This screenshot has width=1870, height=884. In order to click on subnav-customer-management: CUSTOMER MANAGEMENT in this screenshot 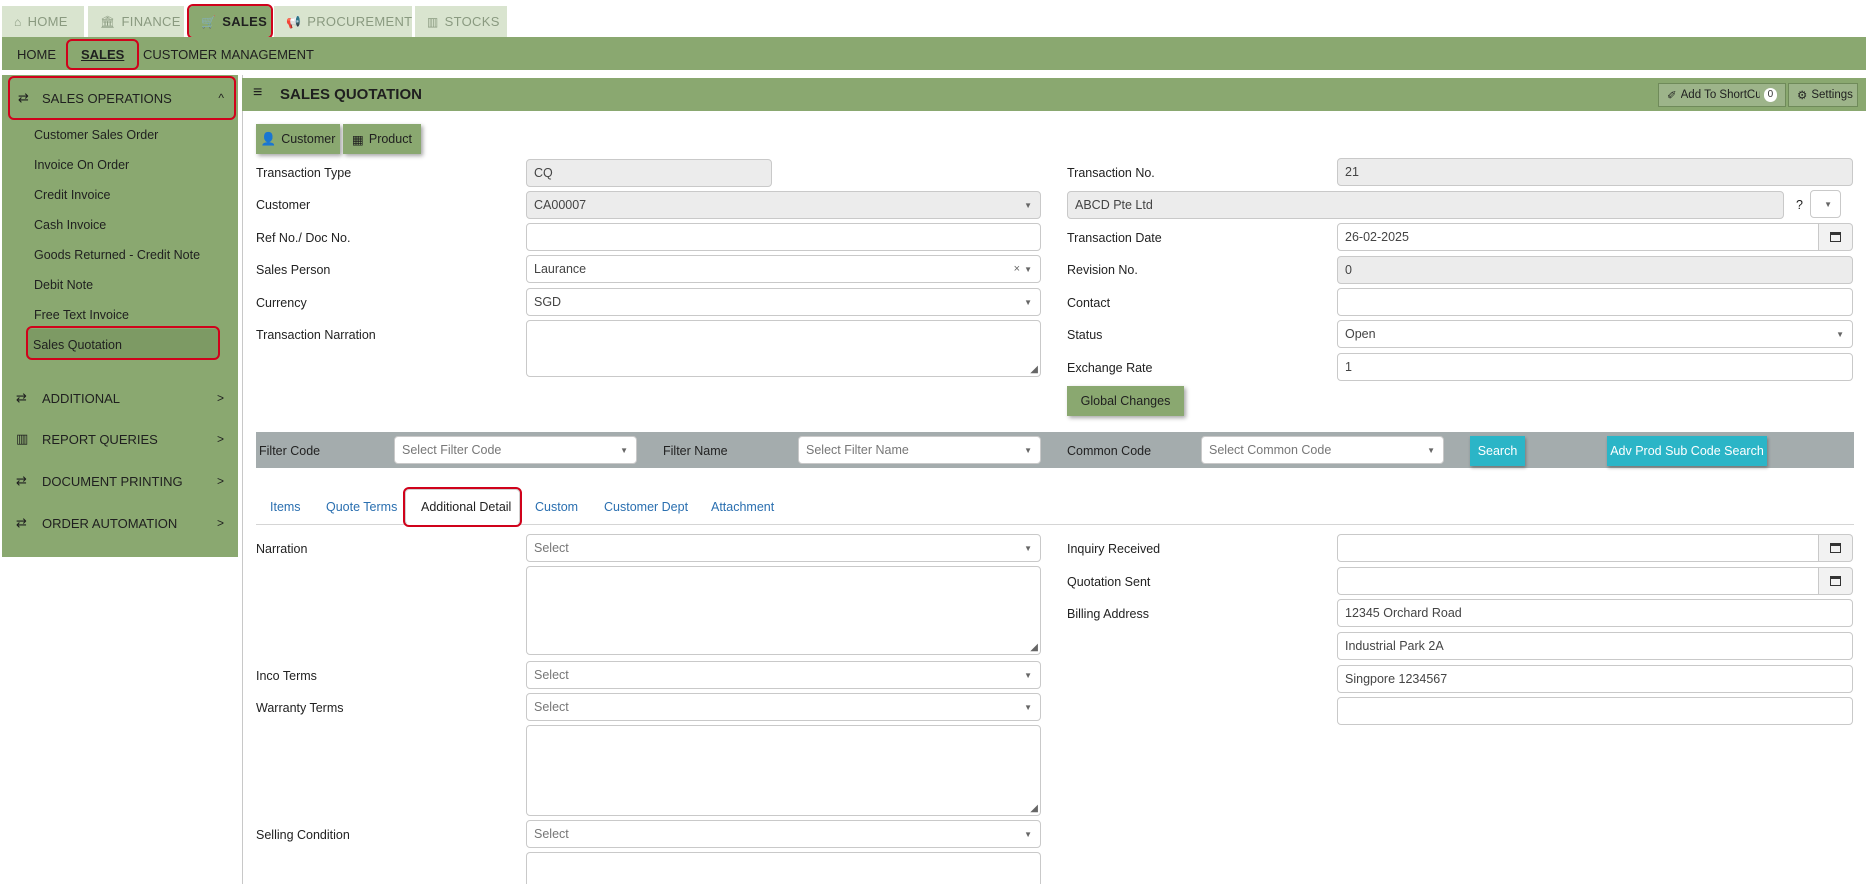, I will do `click(228, 54)`.